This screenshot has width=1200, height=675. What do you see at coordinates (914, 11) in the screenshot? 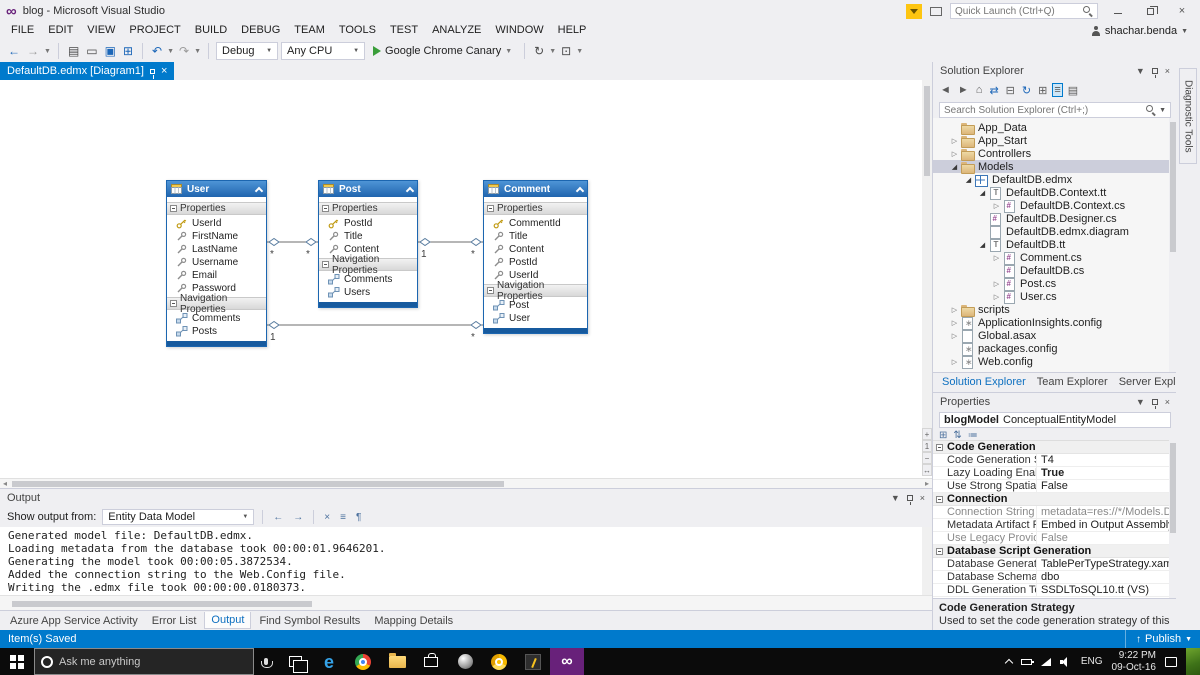
I see `notifications-flag-icon` at bounding box center [914, 11].